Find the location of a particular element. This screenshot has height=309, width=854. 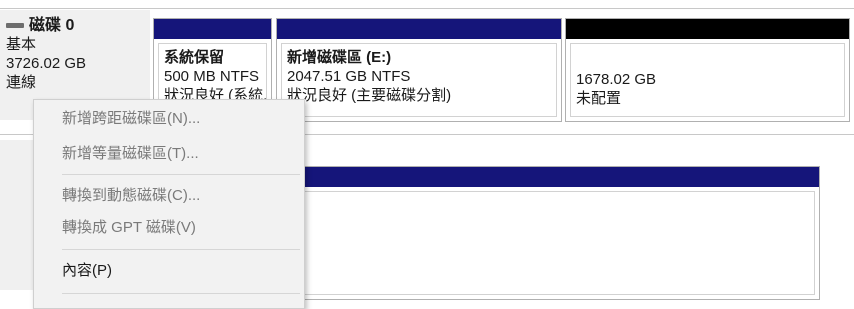

partition-status: 未配置 is located at coordinates (599, 98).